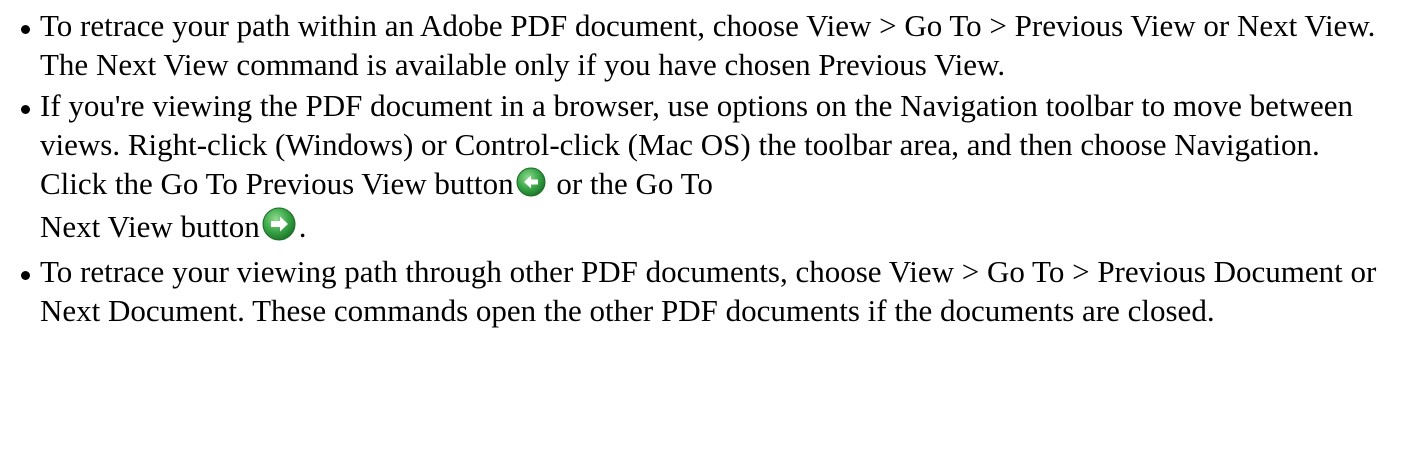  Describe the element at coordinates (150, 226) in the screenshot. I see `item-text-line-end: Next View button` at that location.